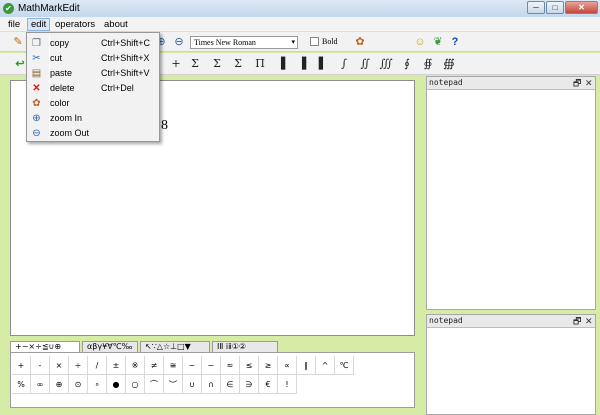 Image resolution: width=600 pixels, height=415 pixels. What do you see at coordinates (249, 365) in the screenshot?
I see `symbol-cell: ≤` at bounding box center [249, 365].